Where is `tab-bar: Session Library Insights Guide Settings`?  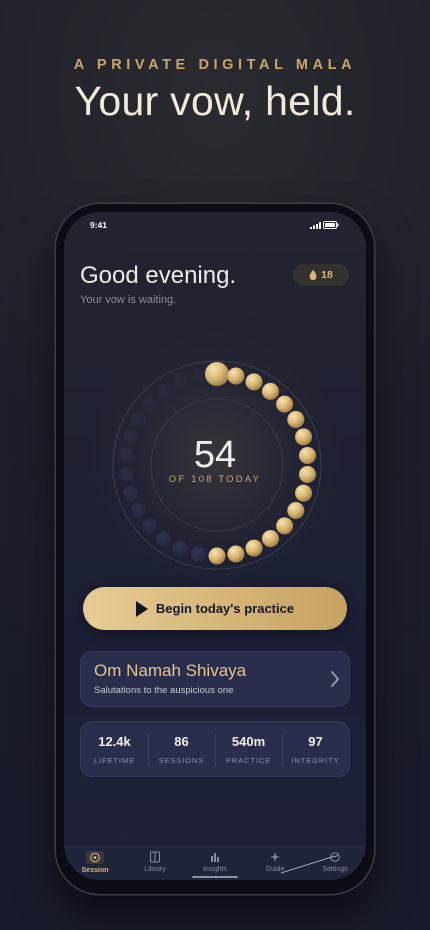 tab-bar: Session Library Insights Guide Settings is located at coordinates (215, 863).